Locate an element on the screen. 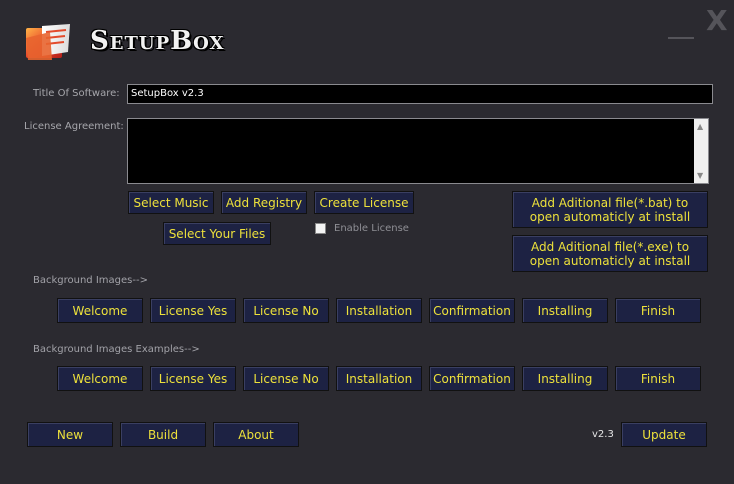  new-button: New is located at coordinates (70, 434).